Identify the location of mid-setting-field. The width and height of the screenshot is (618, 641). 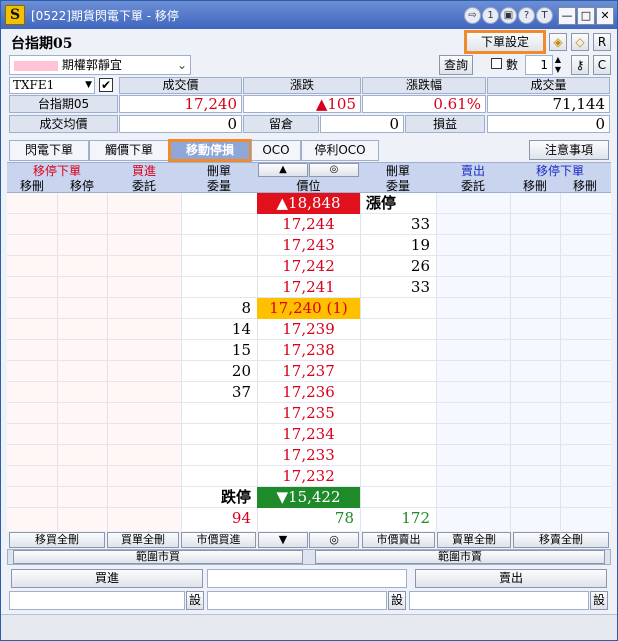
(297, 600).